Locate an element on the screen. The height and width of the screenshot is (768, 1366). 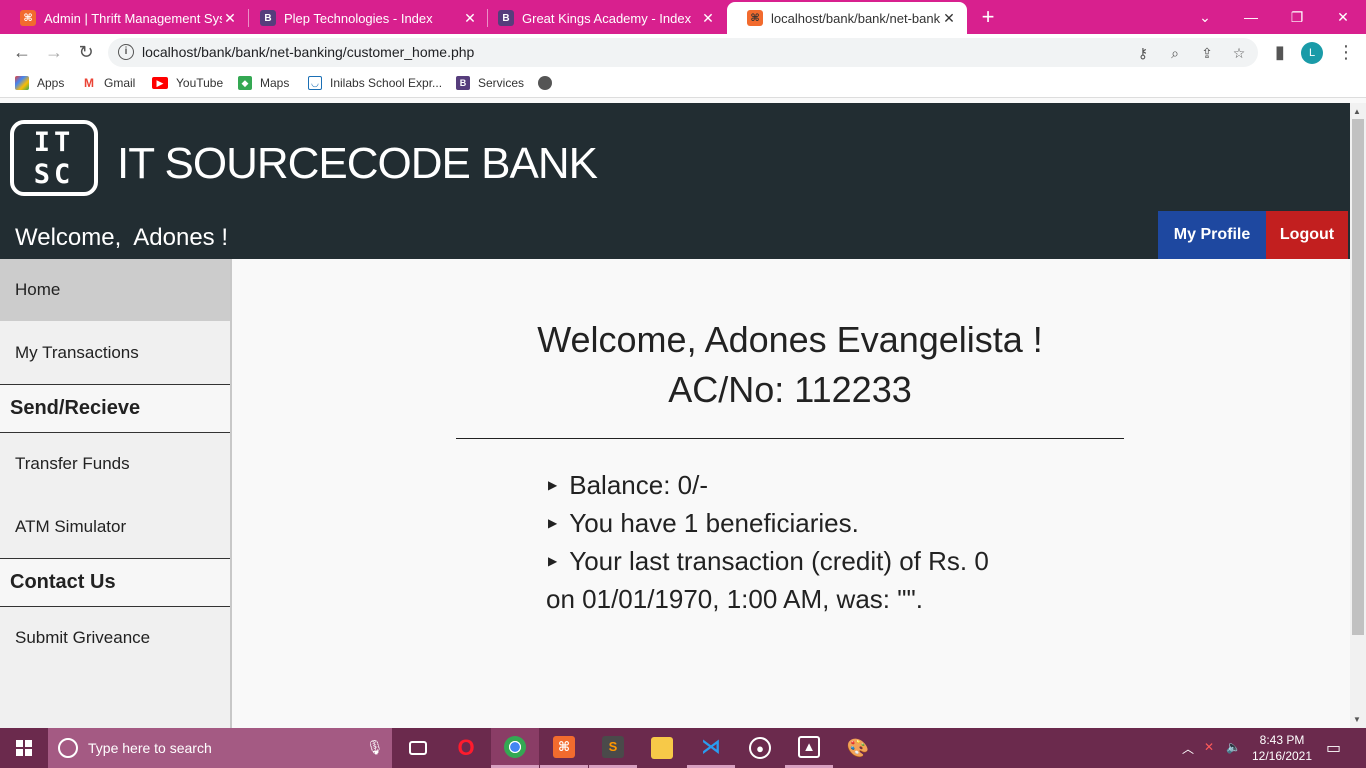
photos-icon: ▲ is located at coordinates (809, 748).